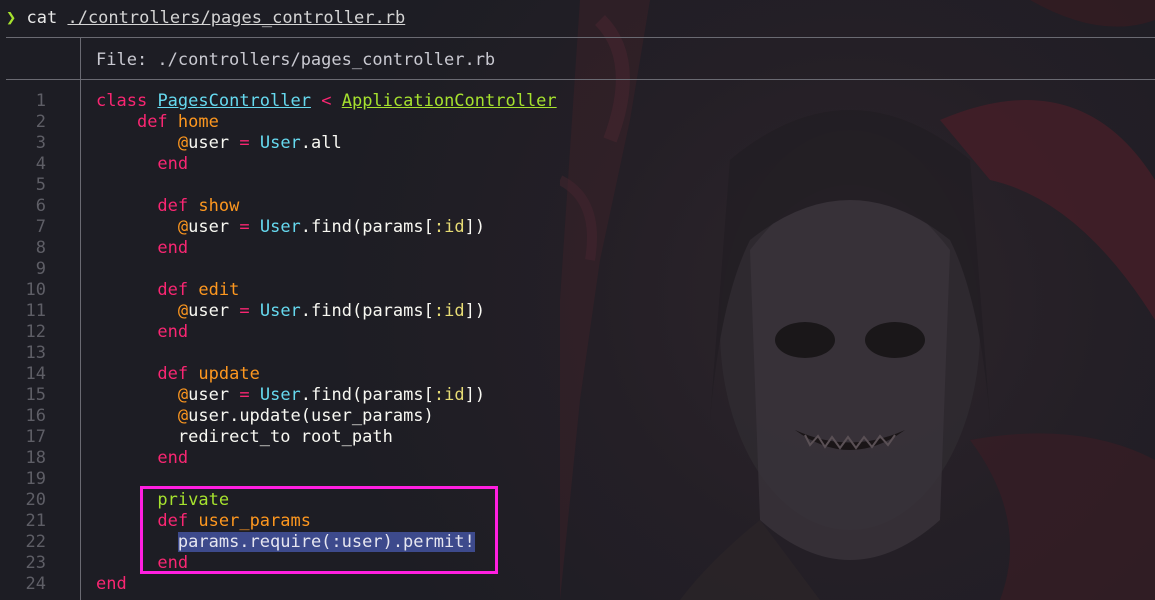 The height and width of the screenshot is (600, 1155). What do you see at coordinates (234, 101) in the screenshot?
I see `class-name: PagesController` at bounding box center [234, 101].